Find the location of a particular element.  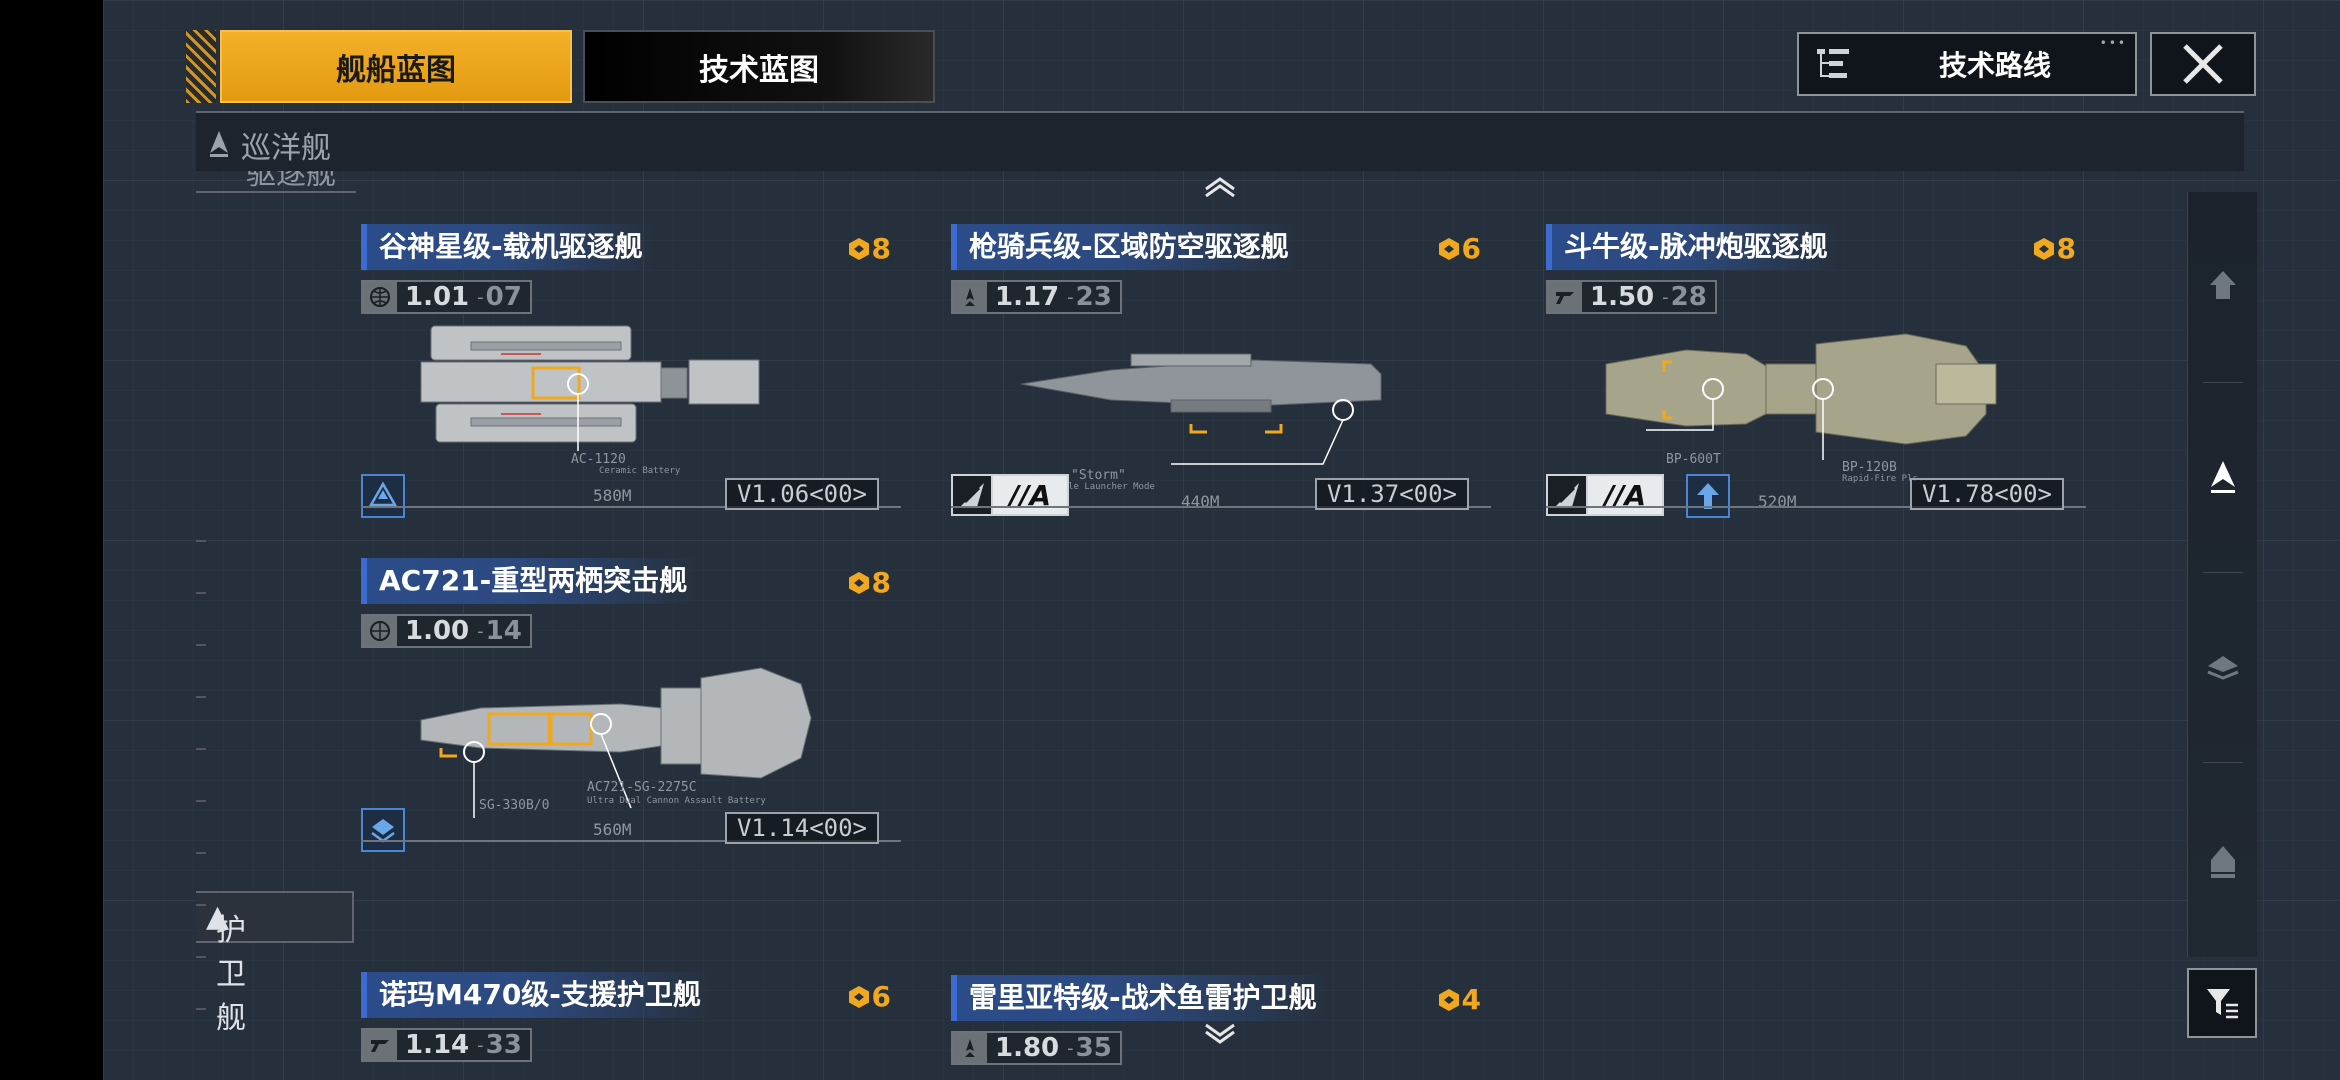

section-title-frigate: ▲ 护卫舰 is located at coordinates (226, 967).